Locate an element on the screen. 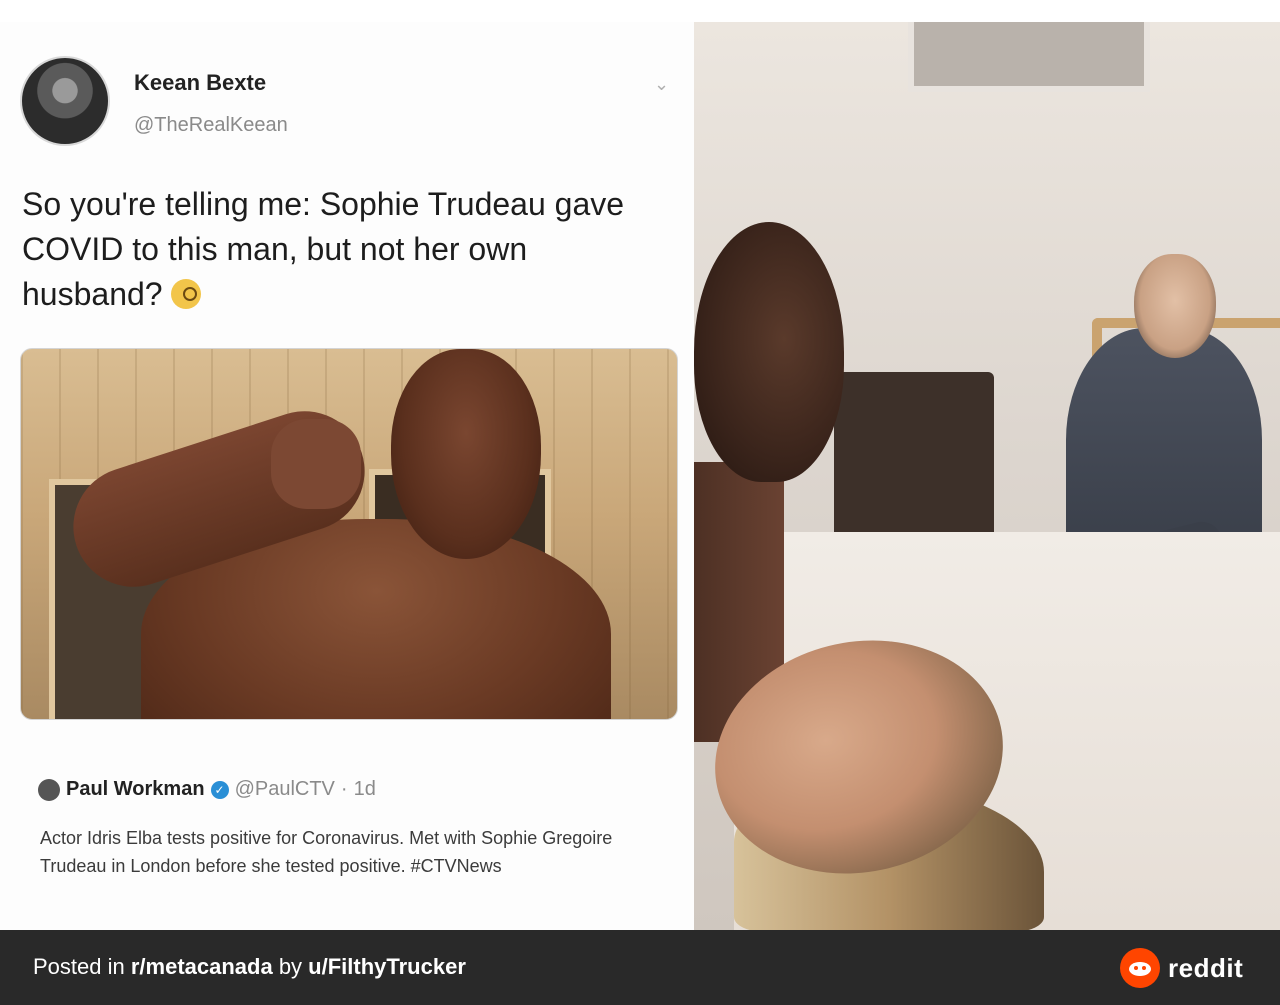 The image size is (1280, 1005). suited-man-head is located at coordinates (1175, 306).